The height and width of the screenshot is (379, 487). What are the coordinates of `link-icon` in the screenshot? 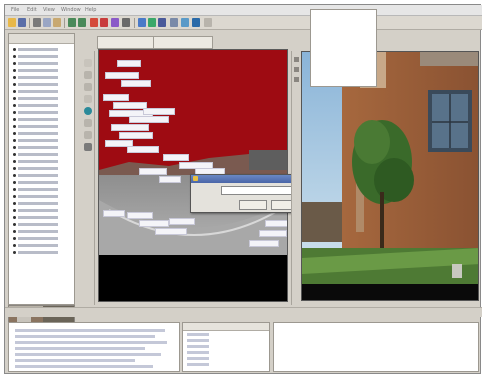 It's located at (174, 22).